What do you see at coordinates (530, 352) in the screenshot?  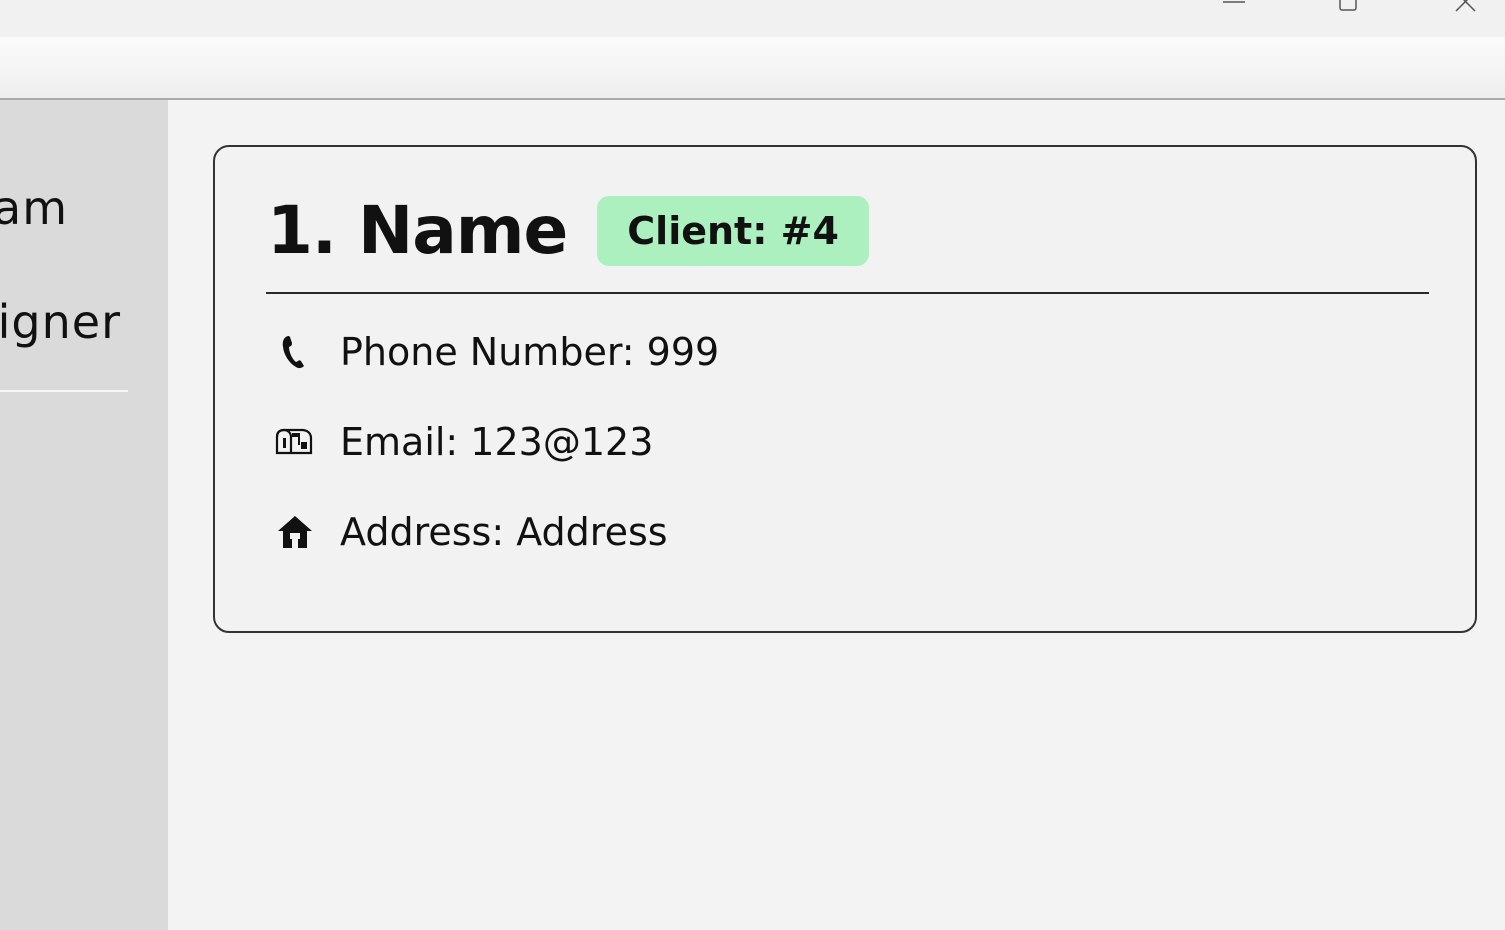 I see `phone-text: Phone Number: 999` at bounding box center [530, 352].